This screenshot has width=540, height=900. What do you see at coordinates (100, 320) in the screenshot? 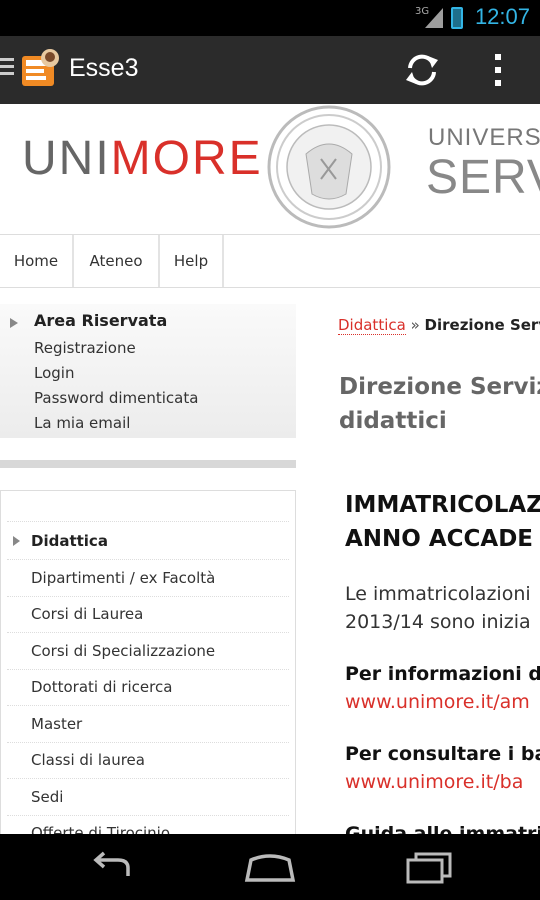
I see `reserved-area-heading: Area Riservata` at bounding box center [100, 320].